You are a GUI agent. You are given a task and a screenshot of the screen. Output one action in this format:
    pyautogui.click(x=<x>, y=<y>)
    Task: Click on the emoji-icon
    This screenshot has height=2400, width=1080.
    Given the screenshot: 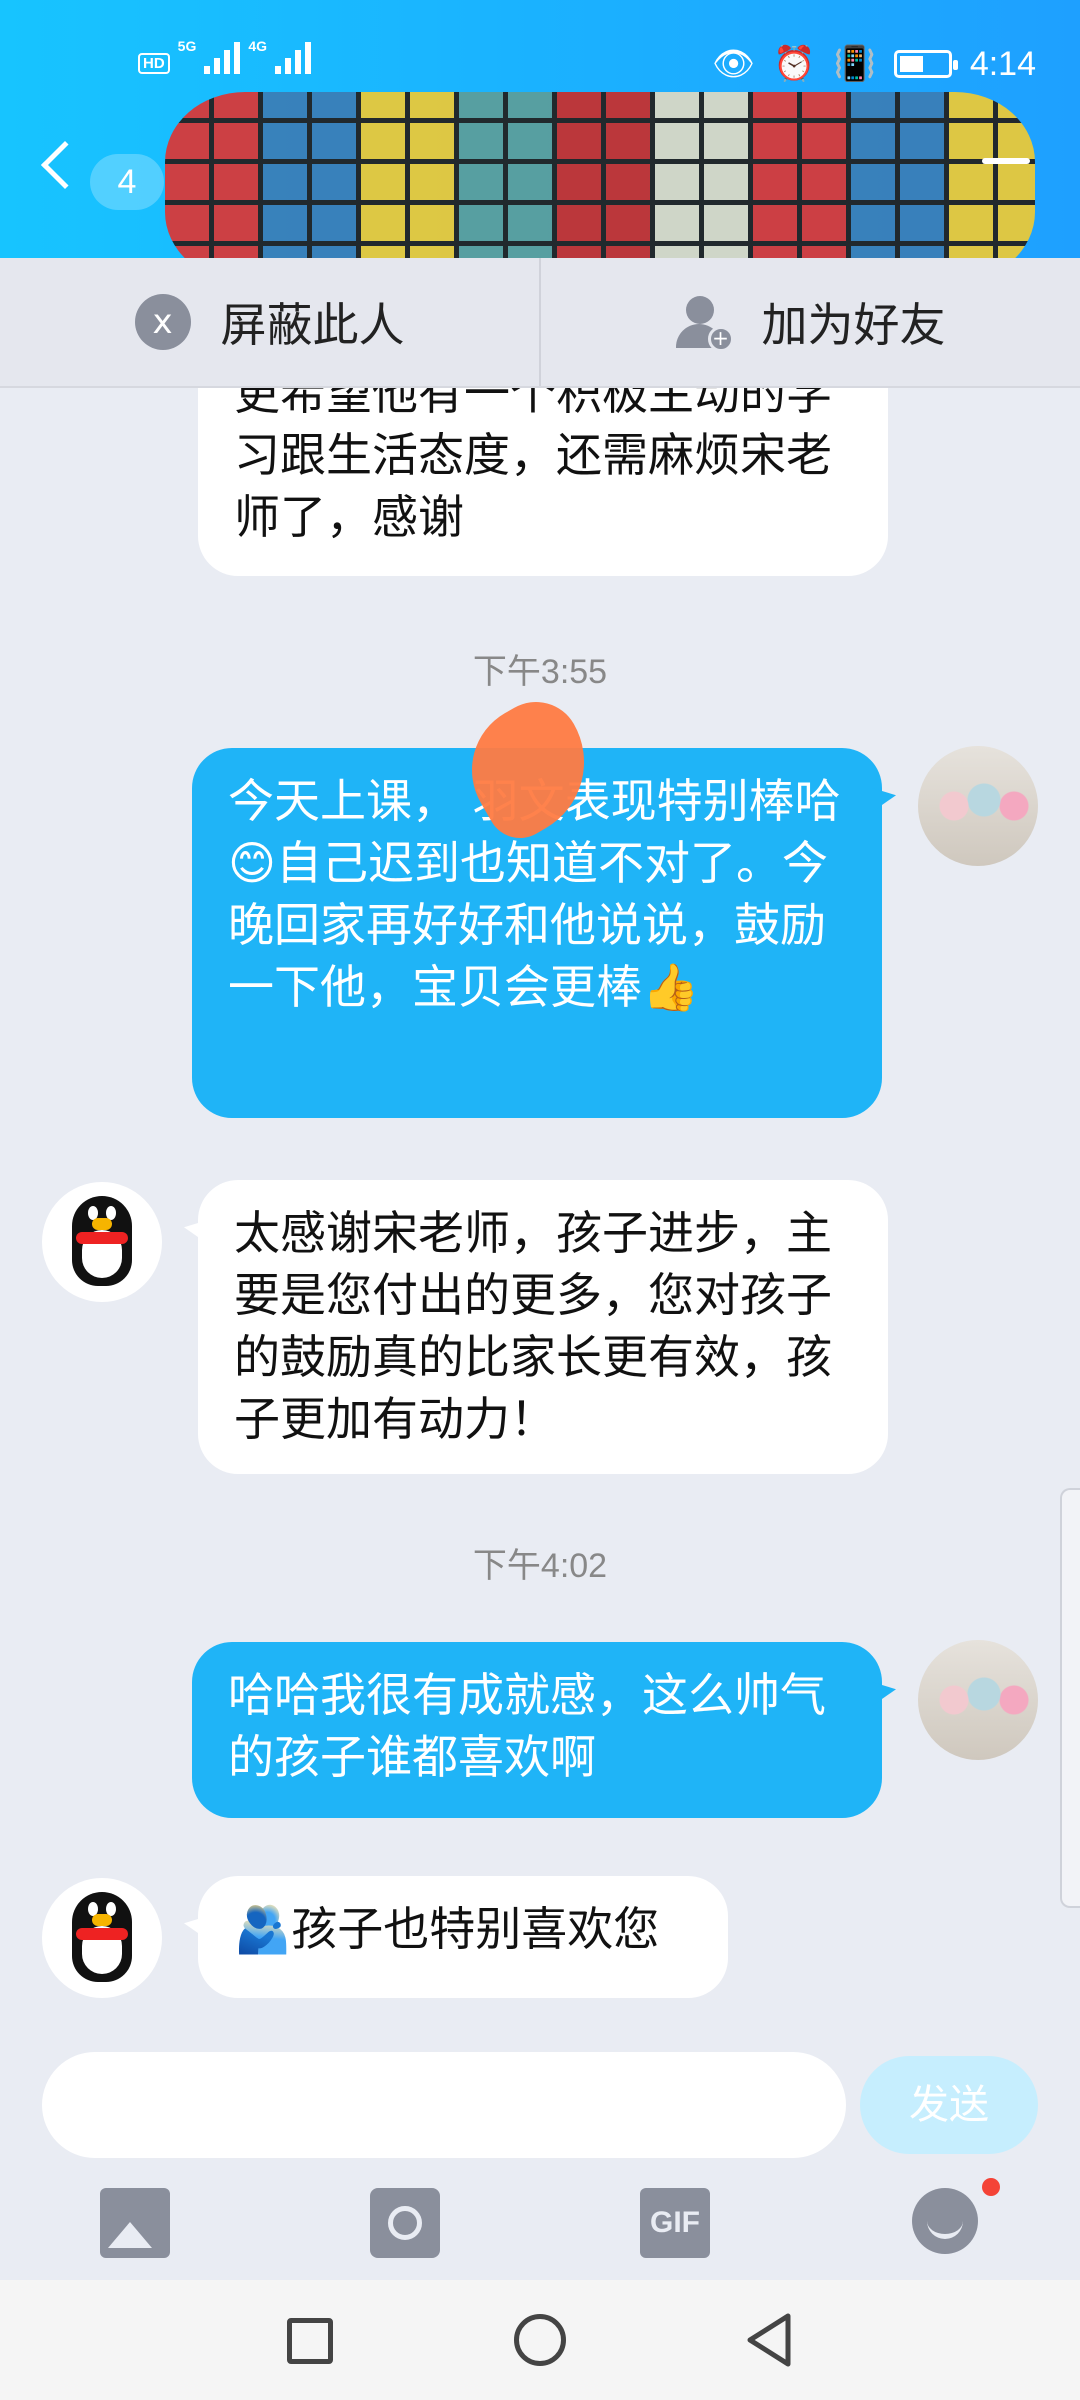 What is the action you would take?
    pyautogui.click(x=945, y=2221)
    